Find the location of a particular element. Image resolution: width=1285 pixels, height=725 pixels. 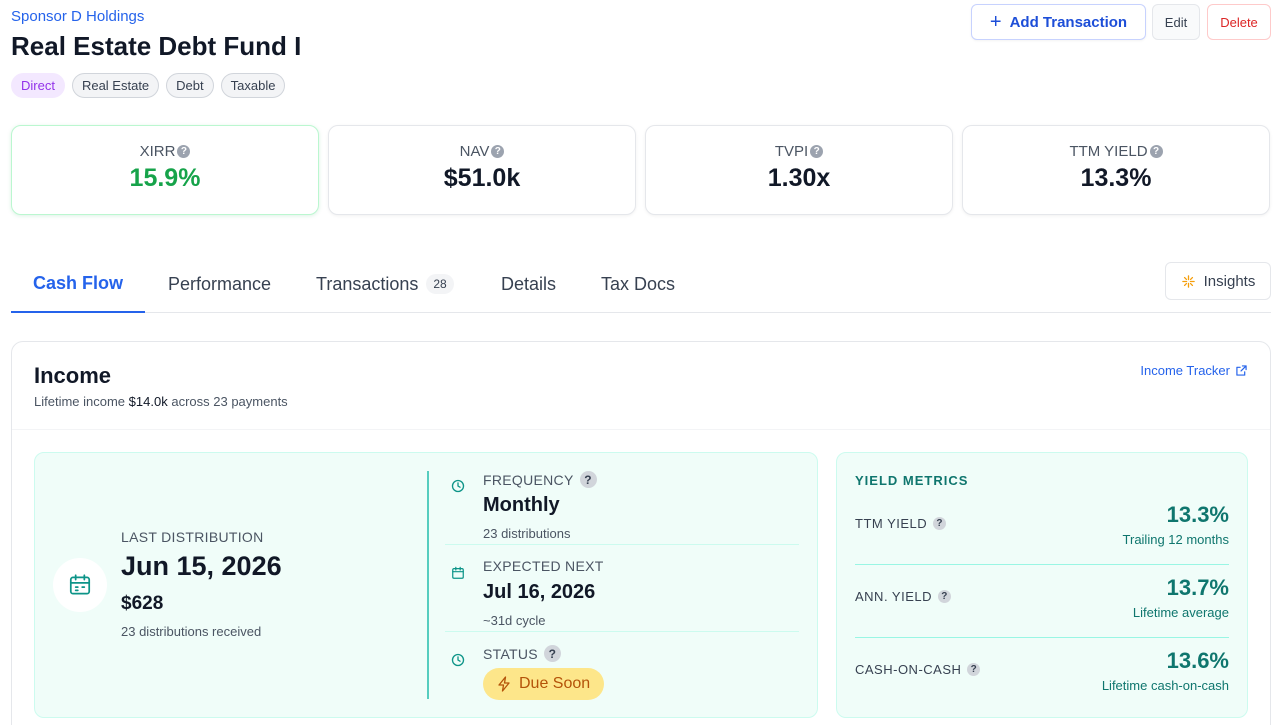

metric-label: XIRR is located at coordinates (157, 151).